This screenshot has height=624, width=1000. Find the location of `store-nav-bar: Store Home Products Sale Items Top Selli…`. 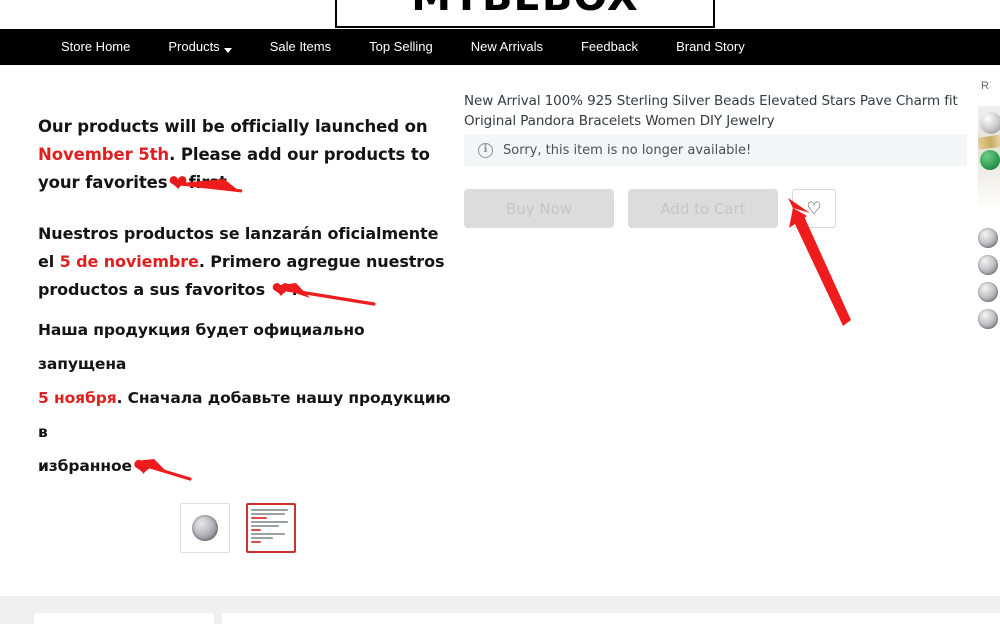

store-nav-bar: Store Home Products Sale Items Top Selli… is located at coordinates (500, 47).